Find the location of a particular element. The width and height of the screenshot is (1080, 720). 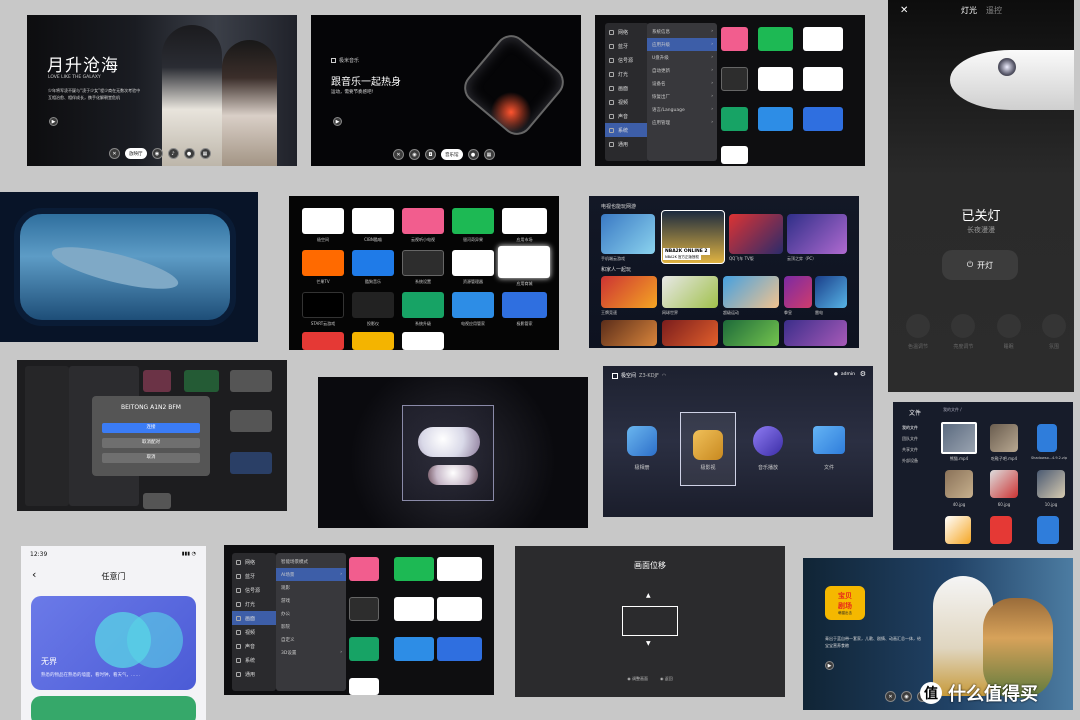

close-icon: ✕ is located at coordinates (904, 10).